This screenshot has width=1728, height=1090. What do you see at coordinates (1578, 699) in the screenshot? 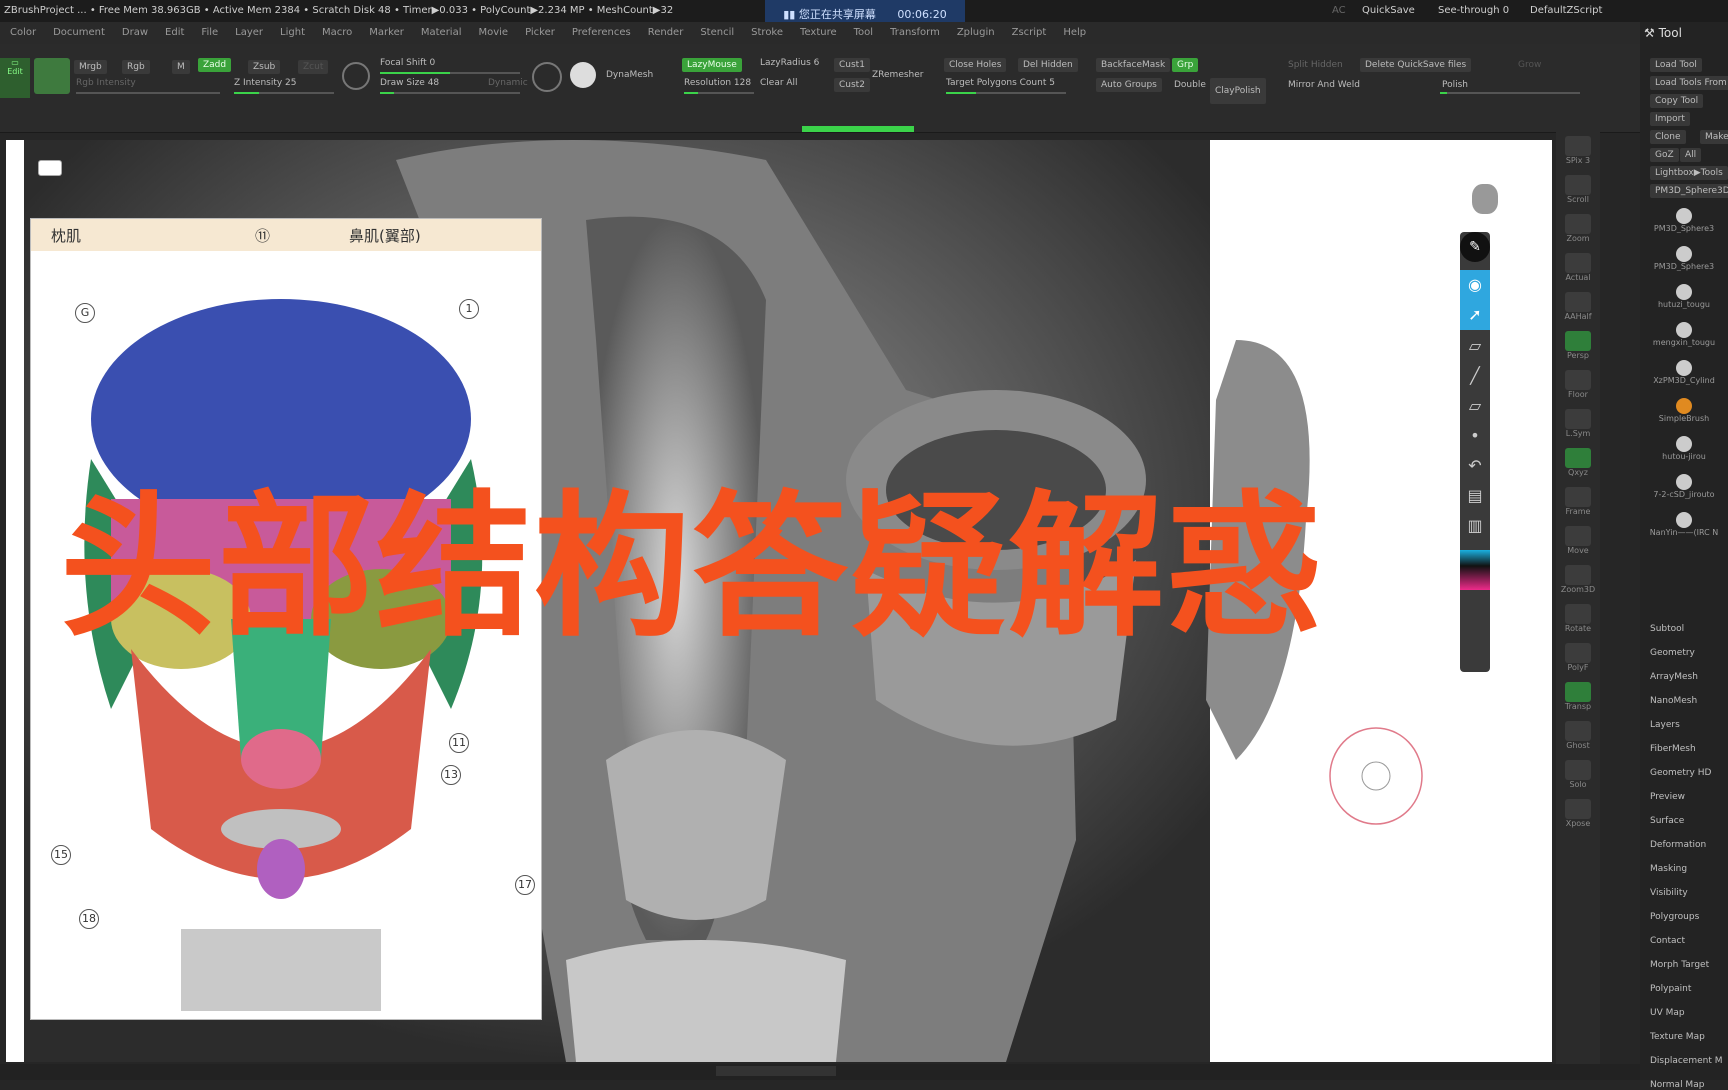
I see `shelf-button-transp: Transp` at bounding box center [1578, 699].